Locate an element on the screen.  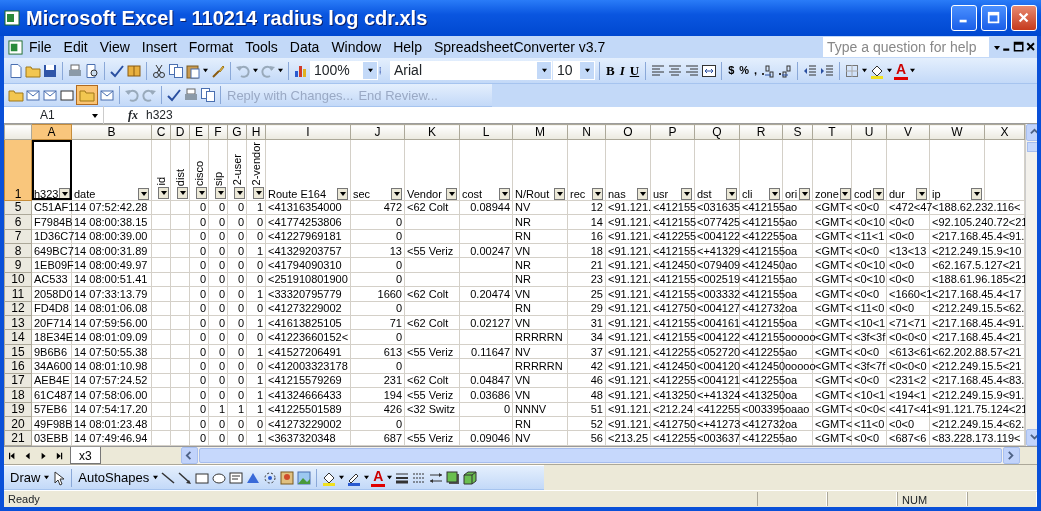
maximize-icon is located at coordinates (994, 18).